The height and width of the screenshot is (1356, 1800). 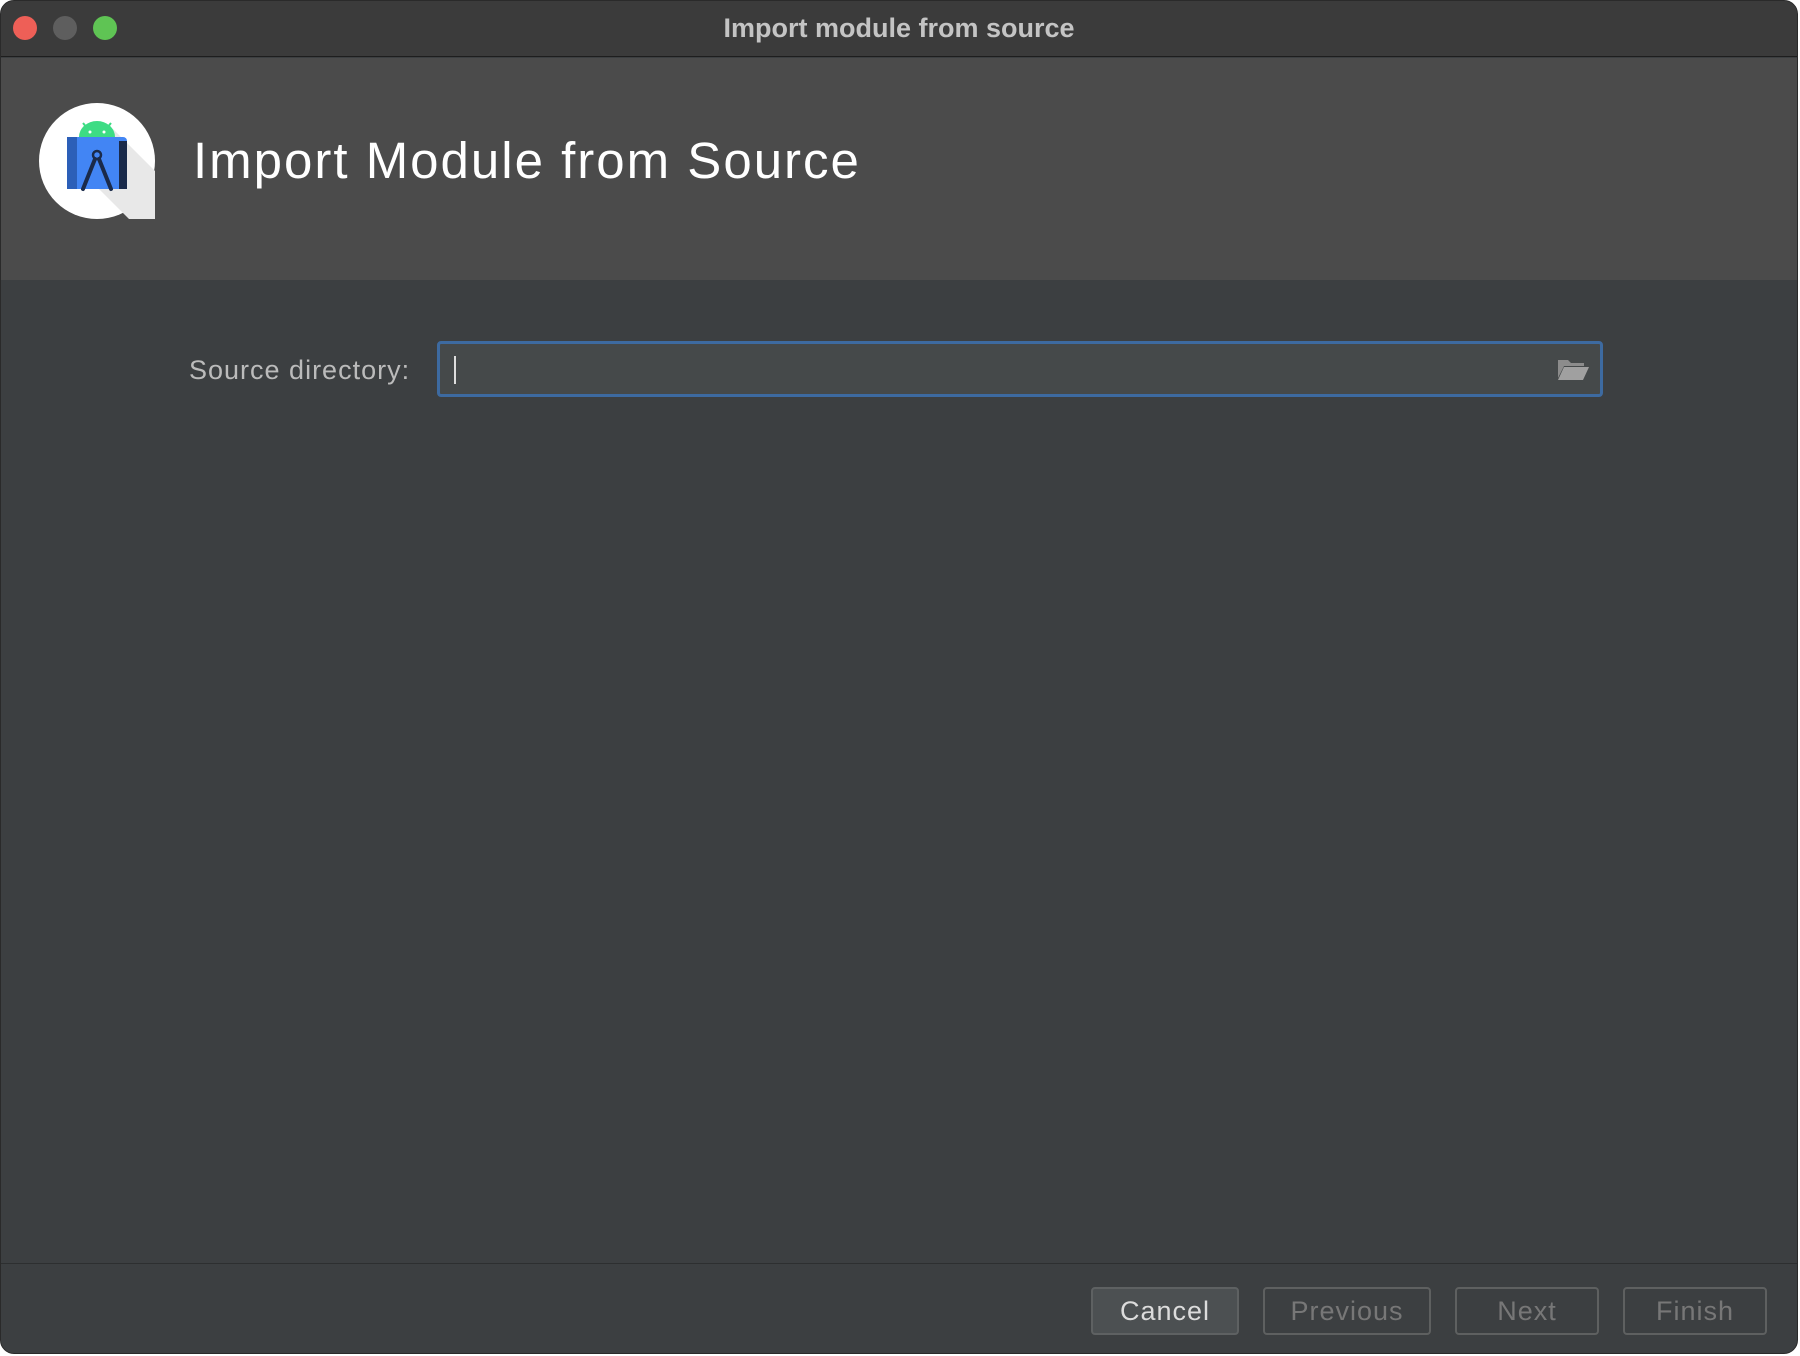 What do you see at coordinates (455, 370) in the screenshot?
I see `text-caret` at bounding box center [455, 370].